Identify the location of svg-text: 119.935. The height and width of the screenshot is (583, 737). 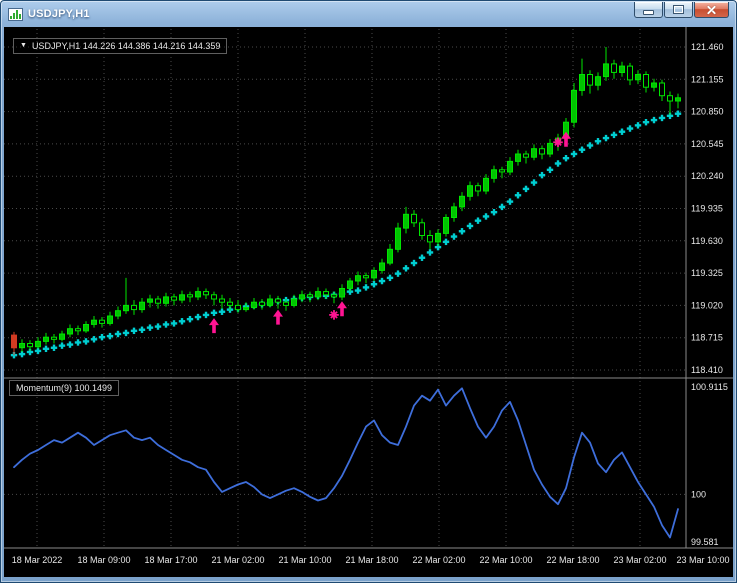
(707, 209).